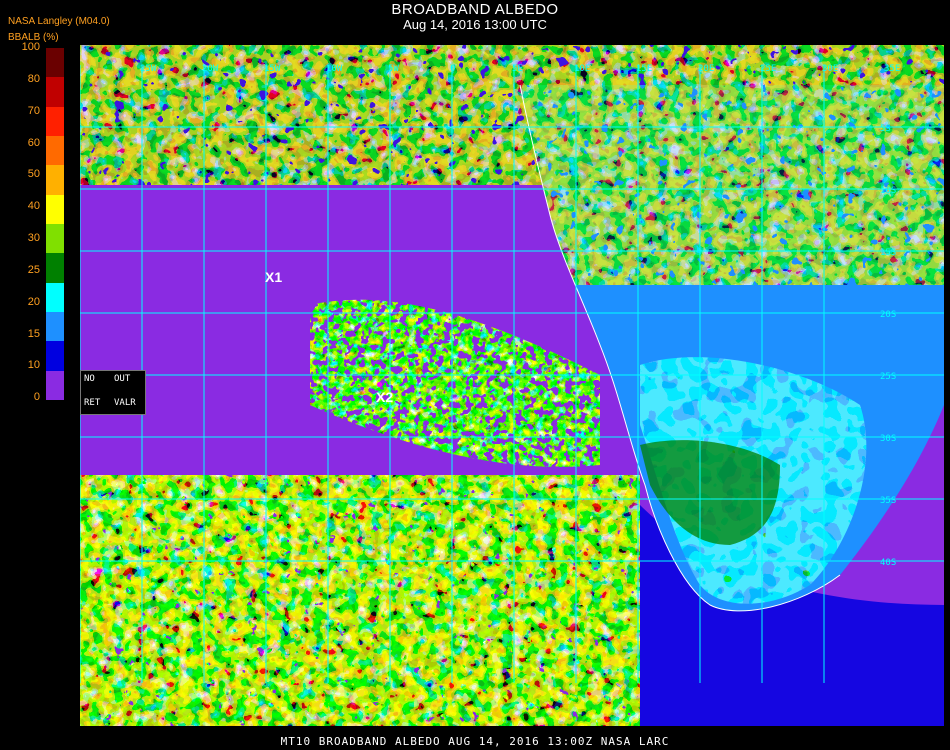  What do you see at coordinates (475, 9) in the screenshot?
I see `map-title: BROADBAND ALBEDO` at bounding box center [475, 9].